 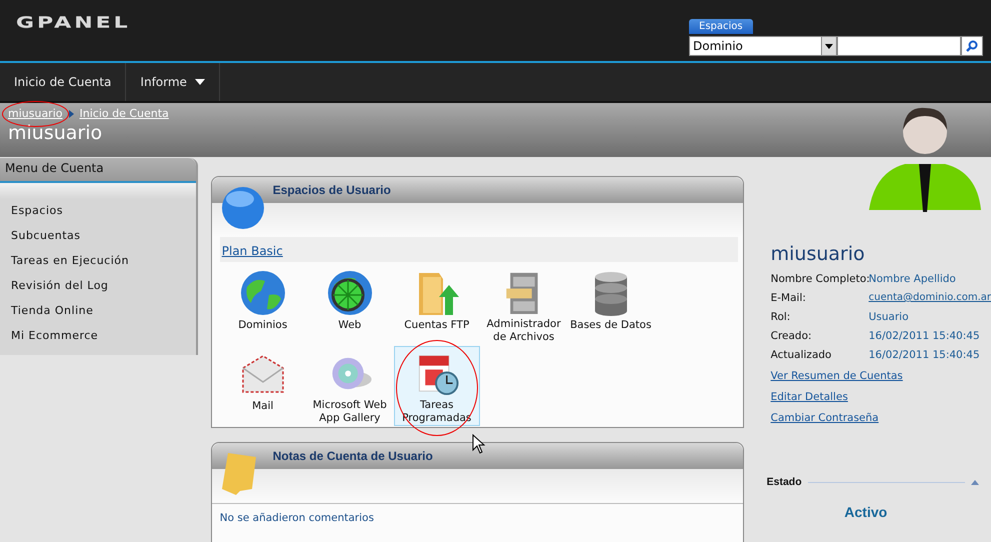 I want to click on sidebar-item: Subcuentas, so click(x=98, y=236).